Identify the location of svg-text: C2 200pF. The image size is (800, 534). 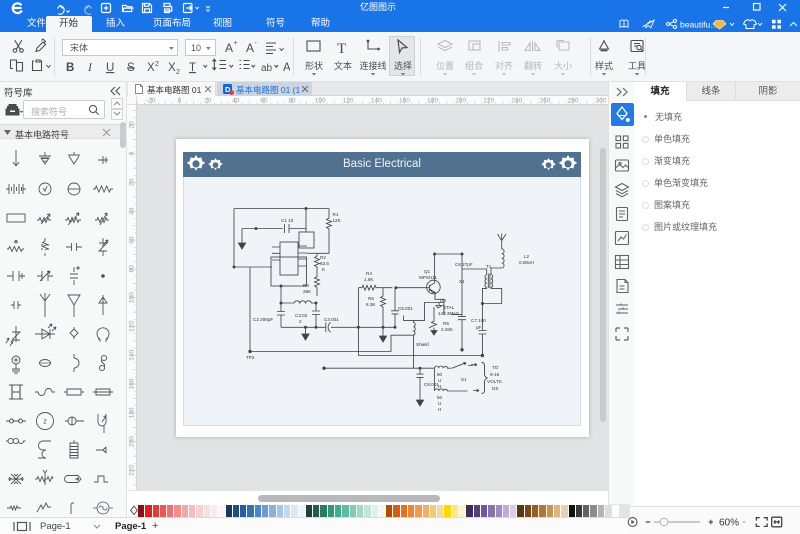
(263, 319).